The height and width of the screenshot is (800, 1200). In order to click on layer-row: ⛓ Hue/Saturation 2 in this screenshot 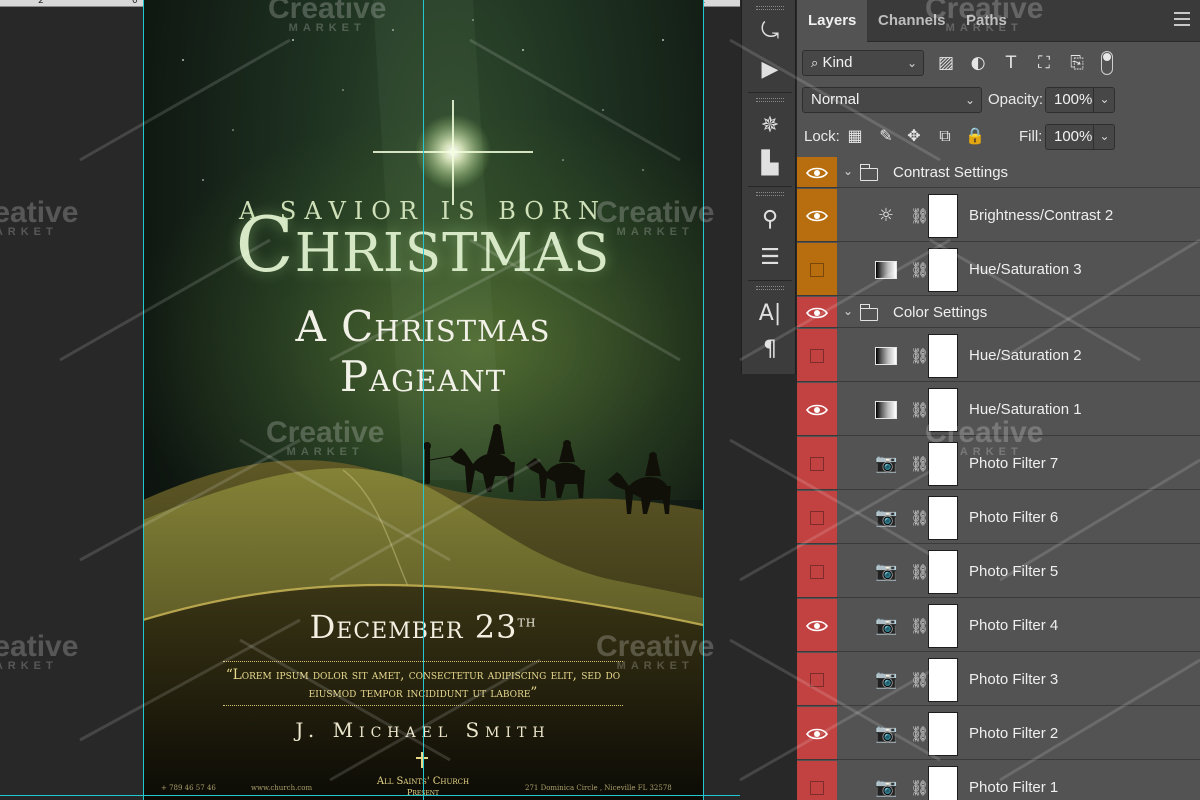, I will do `click(998, 355)`.